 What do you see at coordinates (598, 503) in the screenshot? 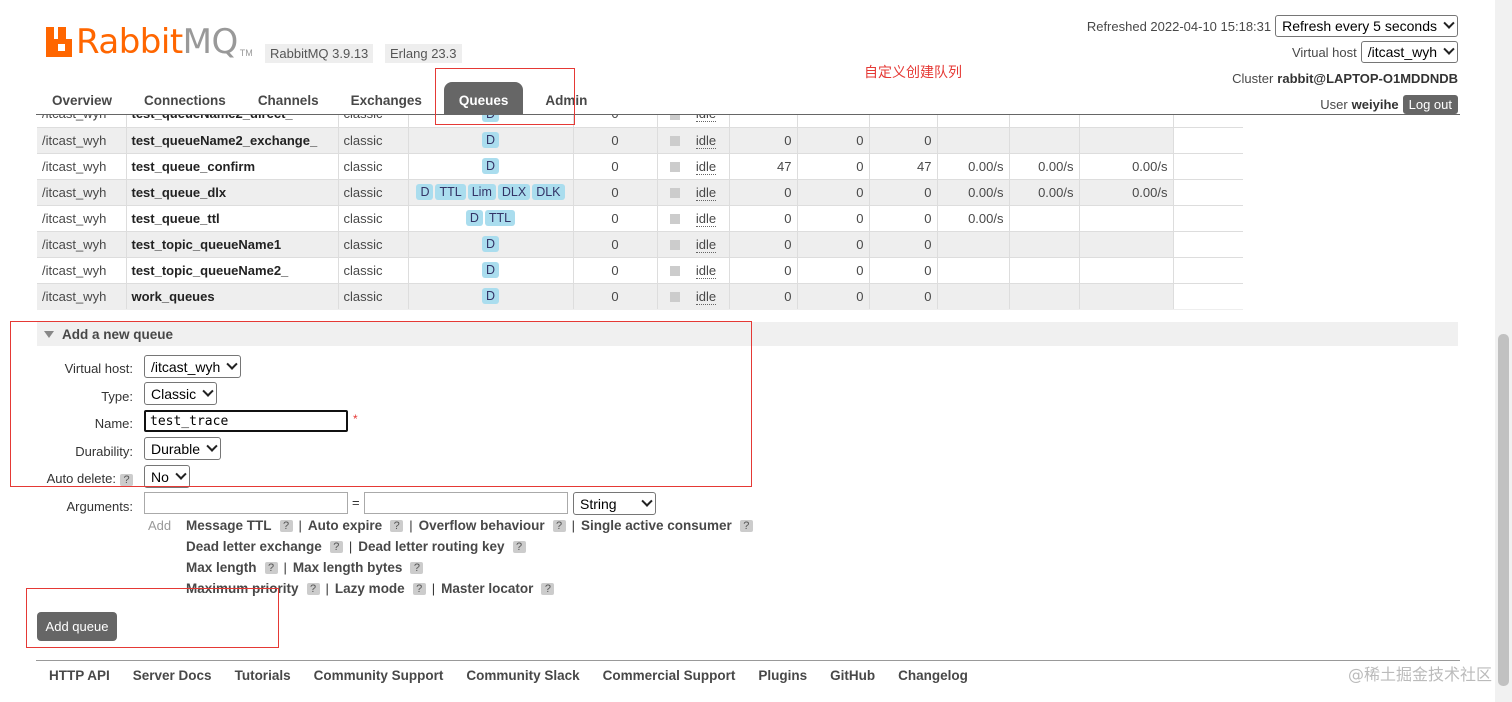
I see `argument-type-value: String` at bounding box center [598, 503].